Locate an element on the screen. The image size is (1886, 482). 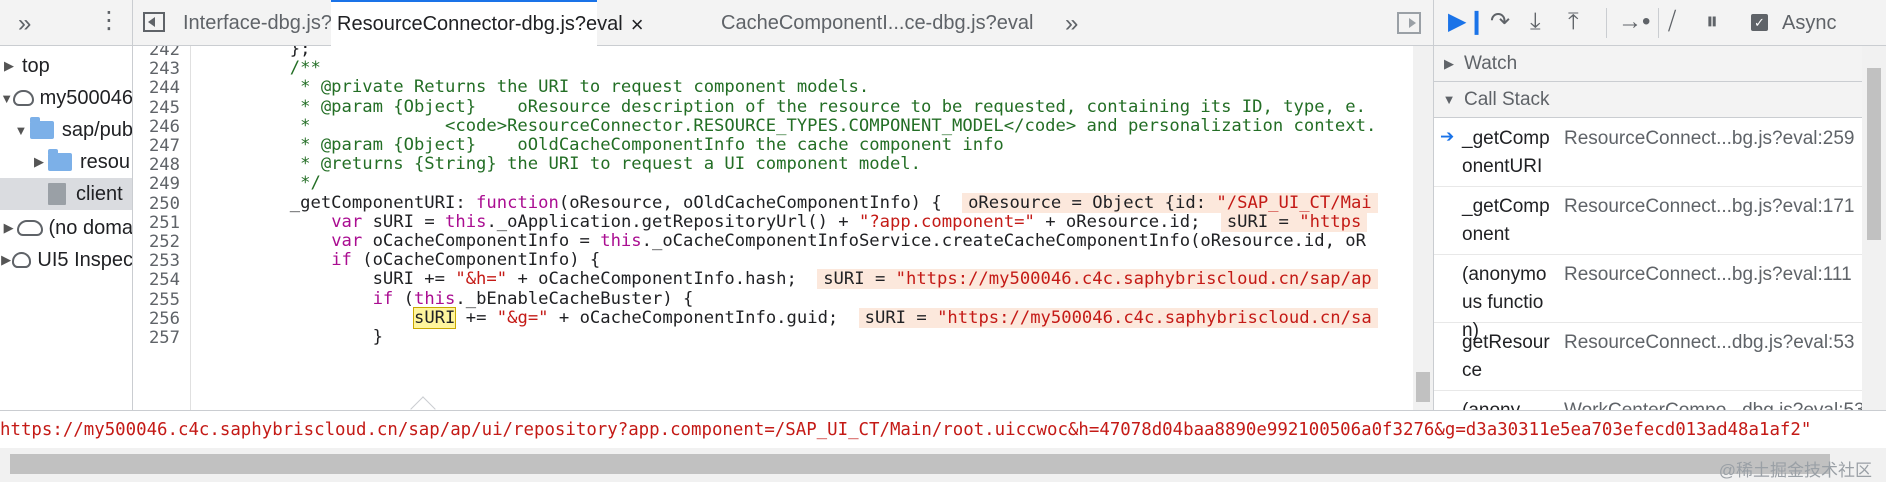
line-number: 244 is located at coordinates (164, 88).